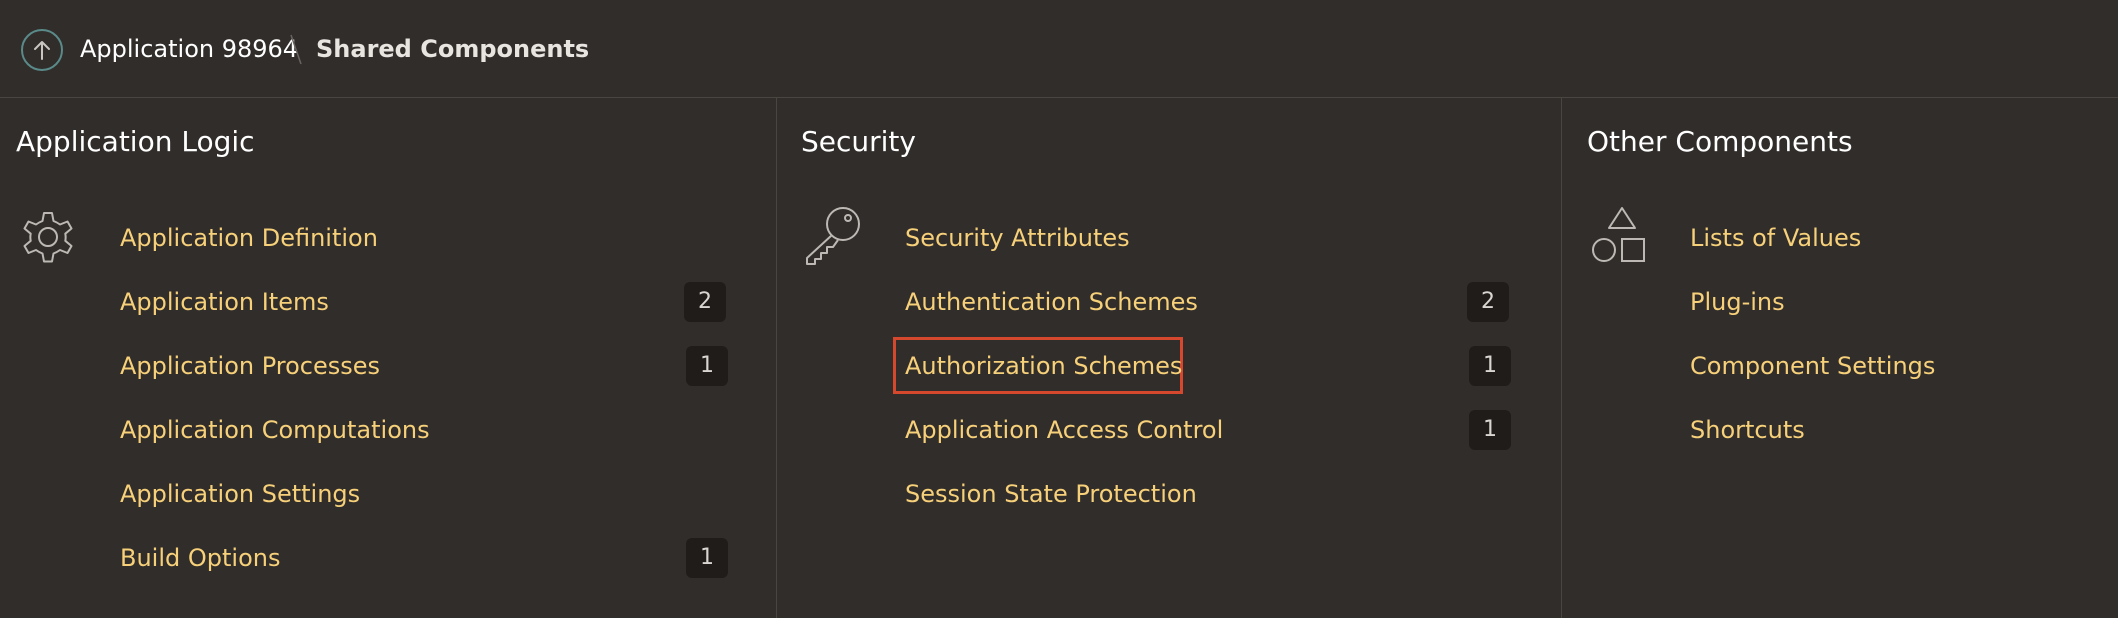  Describe the element at coordinates (275, 430) in the screenshot. I see `link-application-computations: Application Computations` at that location.